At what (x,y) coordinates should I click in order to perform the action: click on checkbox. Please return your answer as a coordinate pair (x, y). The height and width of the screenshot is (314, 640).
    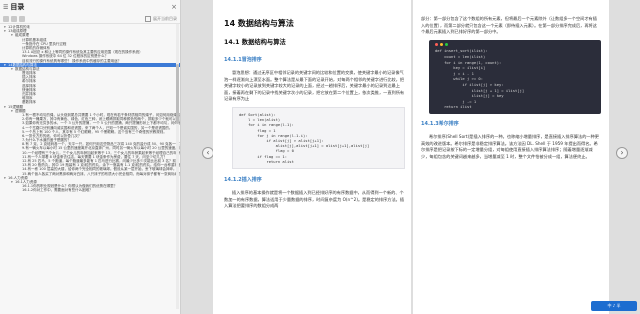
    Looking at the image, I should click on (148, 18).